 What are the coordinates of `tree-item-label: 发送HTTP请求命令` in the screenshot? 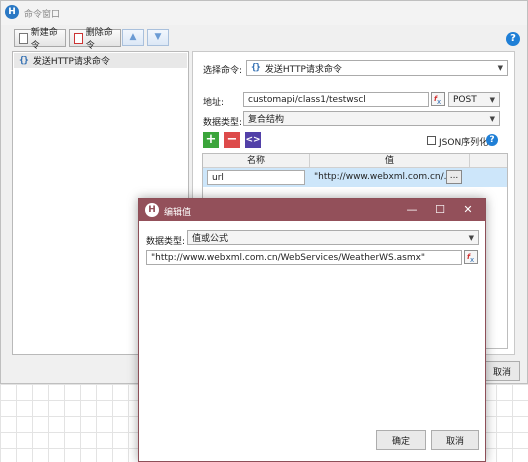 It's located at (71, 62).